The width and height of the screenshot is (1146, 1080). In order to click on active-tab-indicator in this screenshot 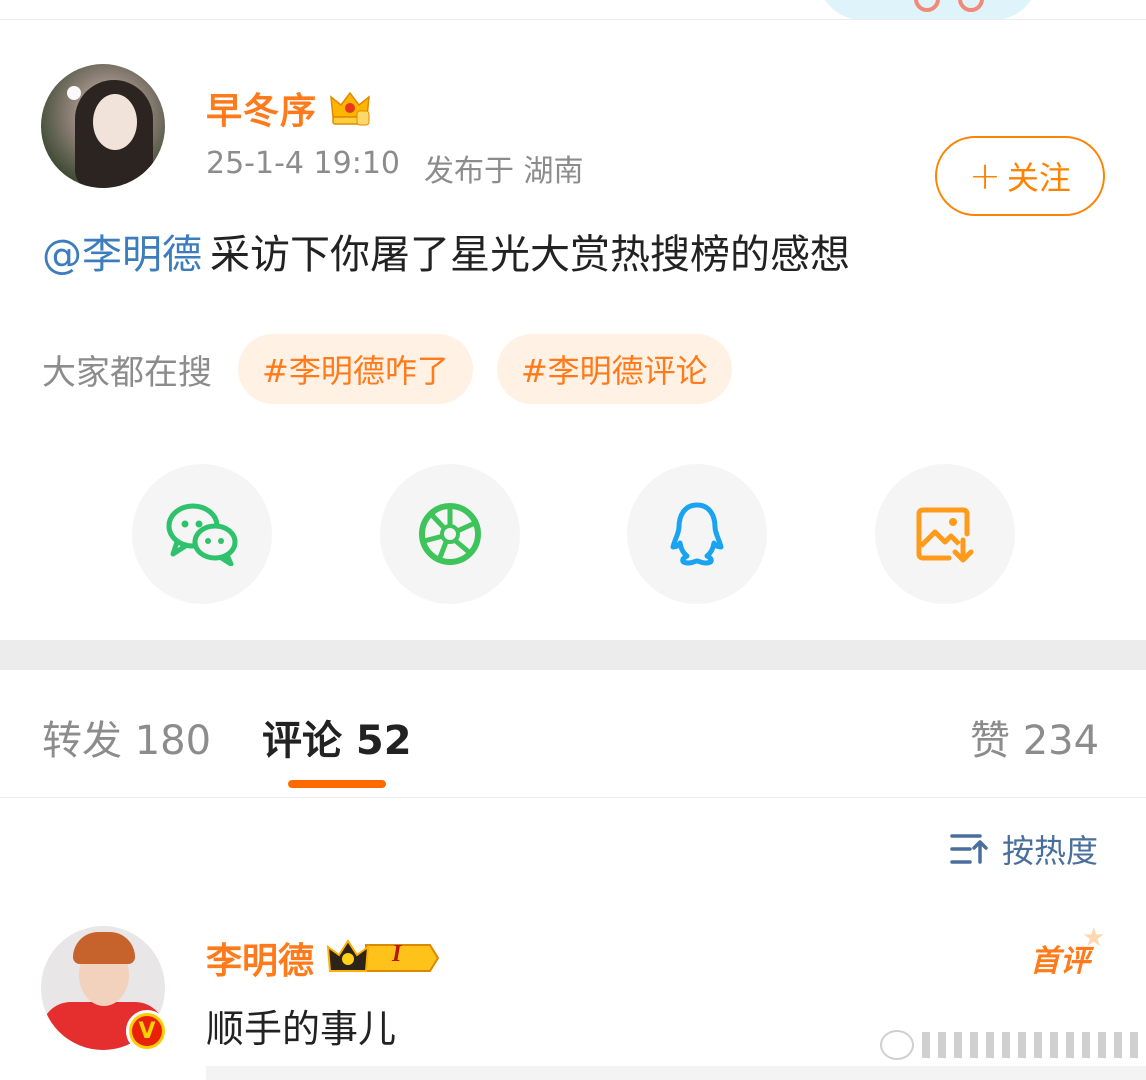, I will do `click(337, 784)`.